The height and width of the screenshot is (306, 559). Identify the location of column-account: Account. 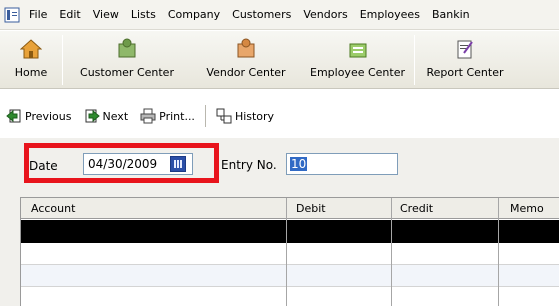
(53, 208).